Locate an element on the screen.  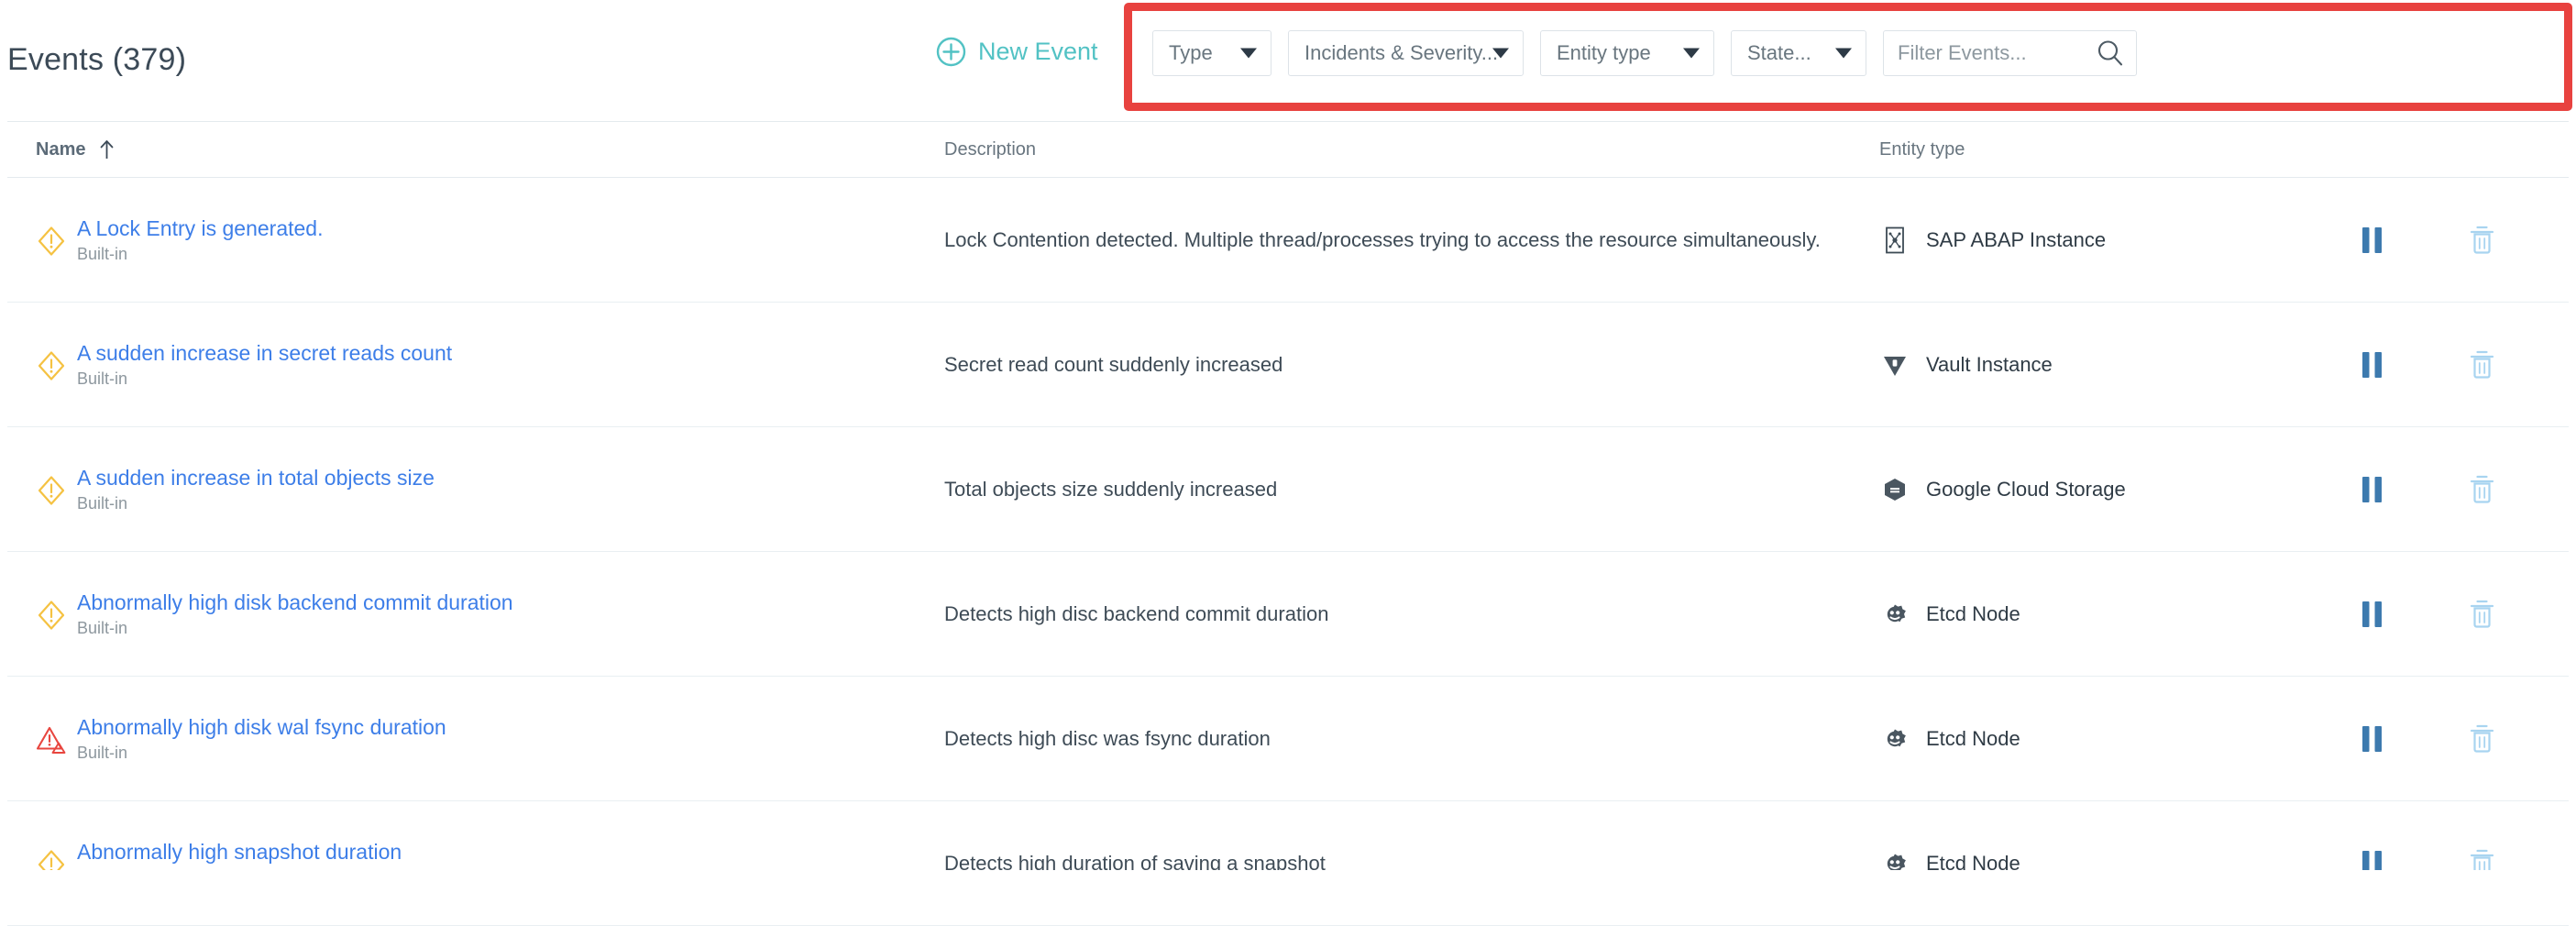
new-event-label: New Event is located at coordinates (1038, 52).